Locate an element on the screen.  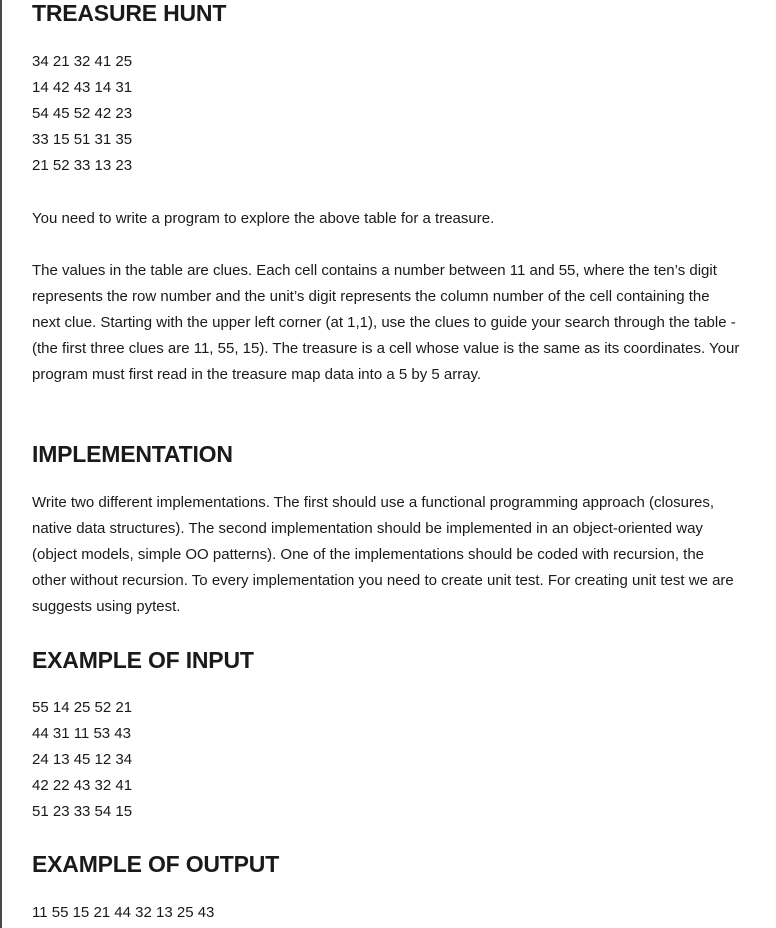
table-row: 24 13 45 12 34 is located at coordinates (82, 759).